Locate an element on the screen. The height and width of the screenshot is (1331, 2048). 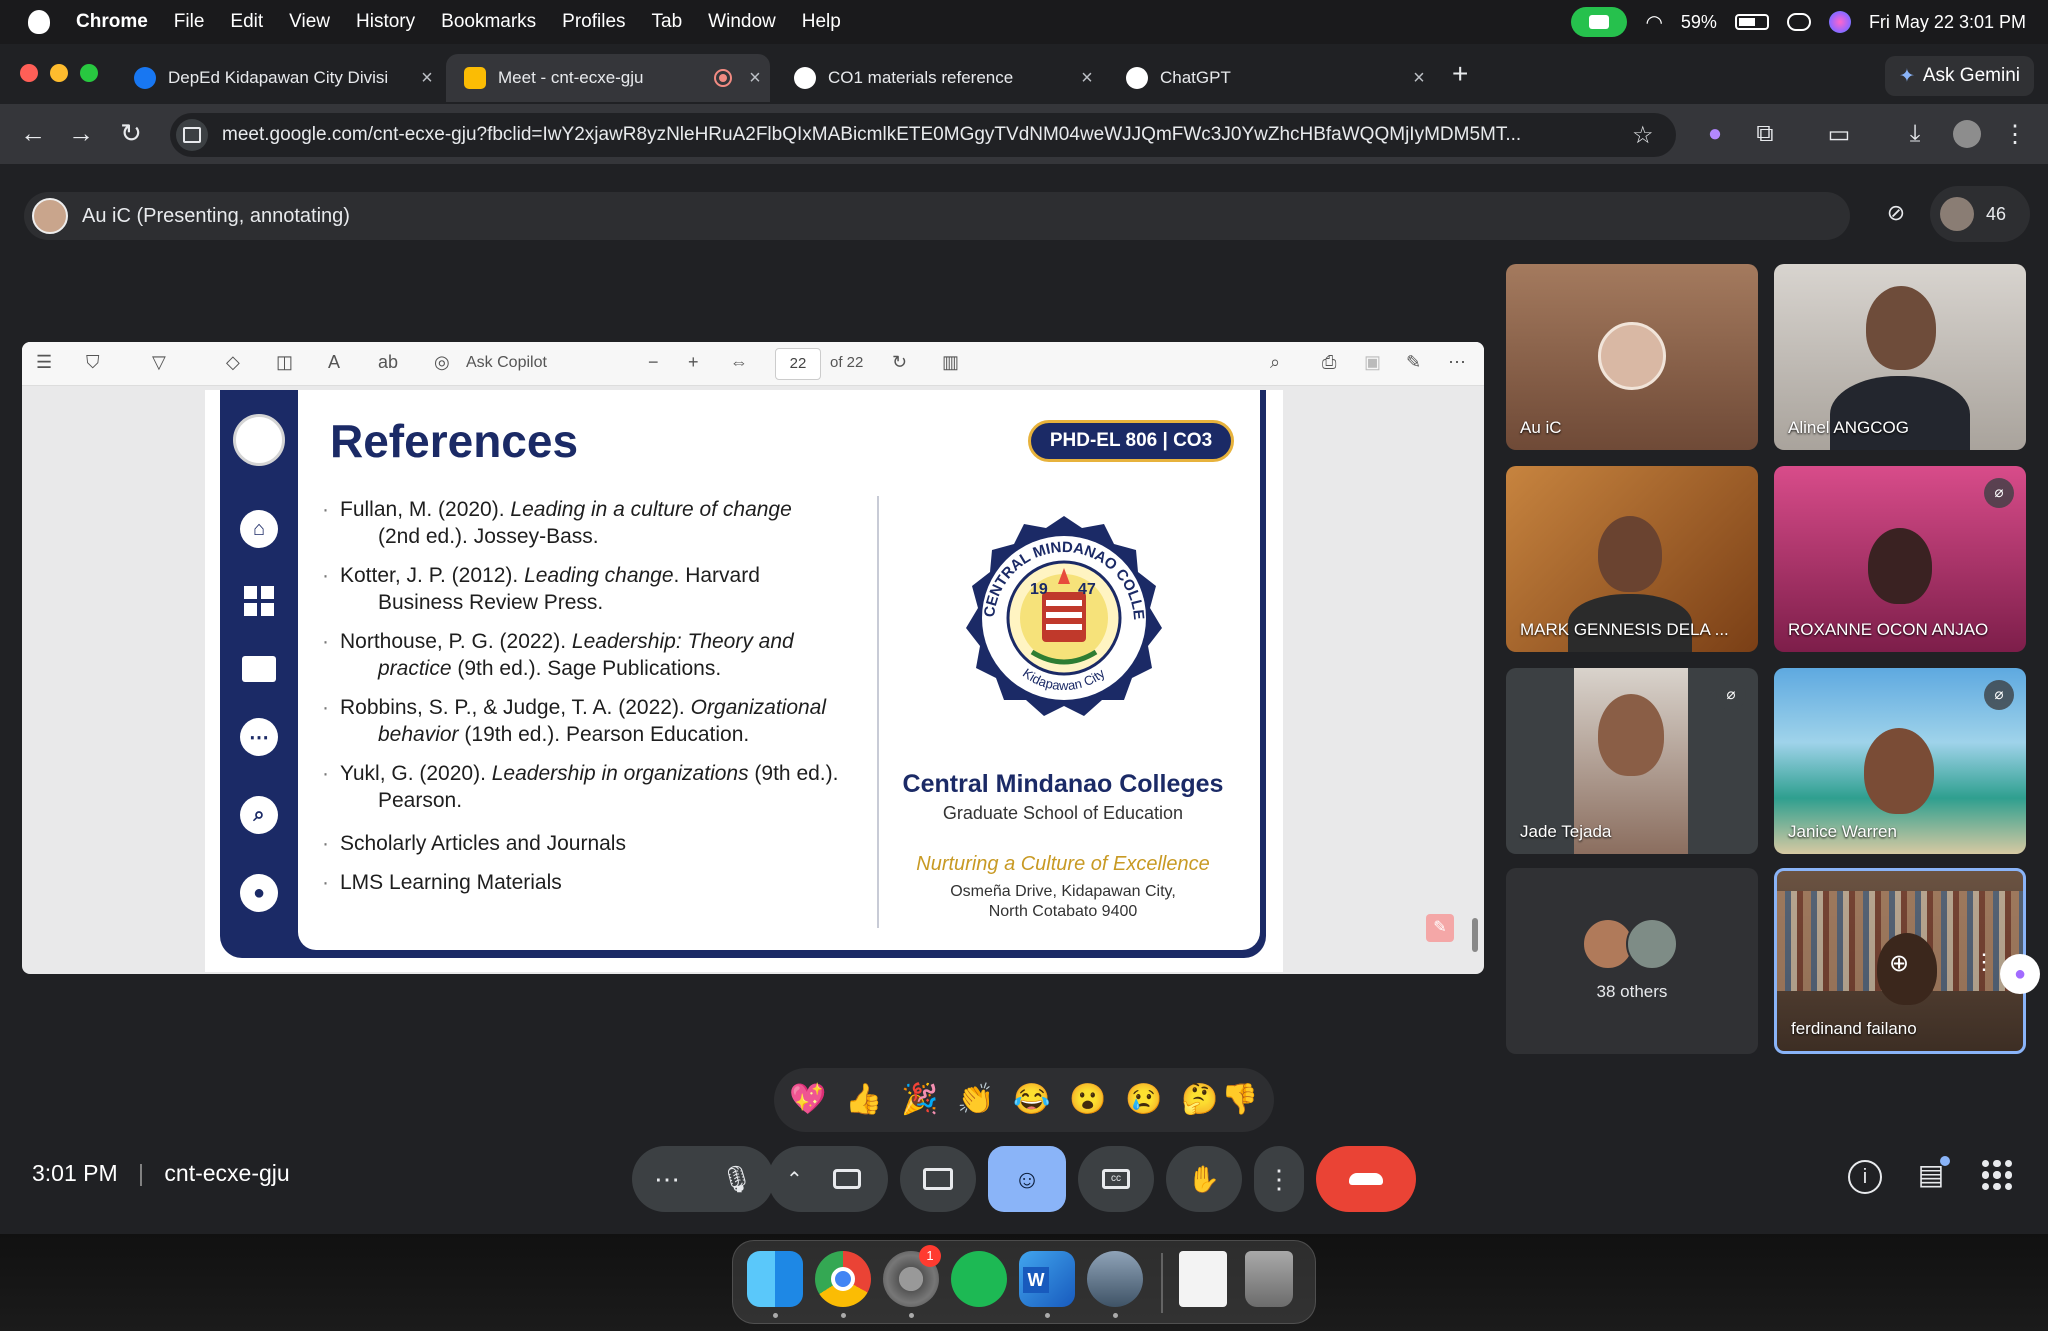
more-options-button: ⋮ is located at coordinates (1279, 1179).